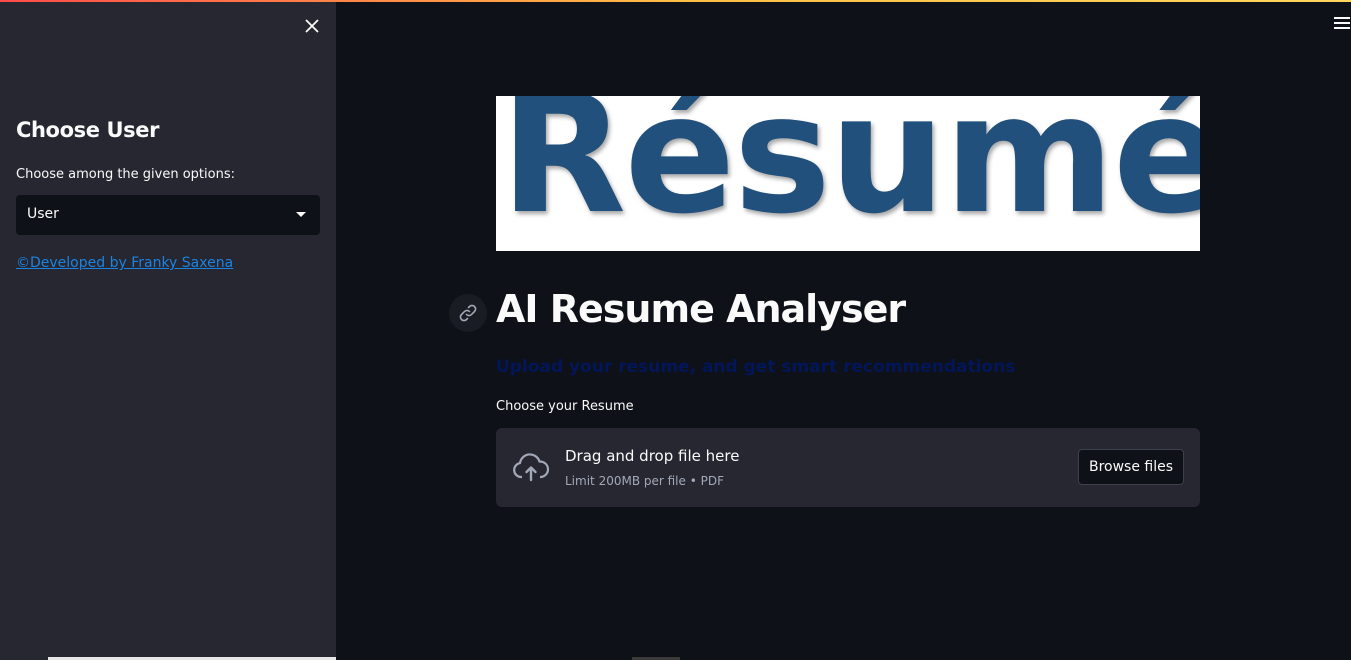  I want to click on select-value: User, so click(43, 214).